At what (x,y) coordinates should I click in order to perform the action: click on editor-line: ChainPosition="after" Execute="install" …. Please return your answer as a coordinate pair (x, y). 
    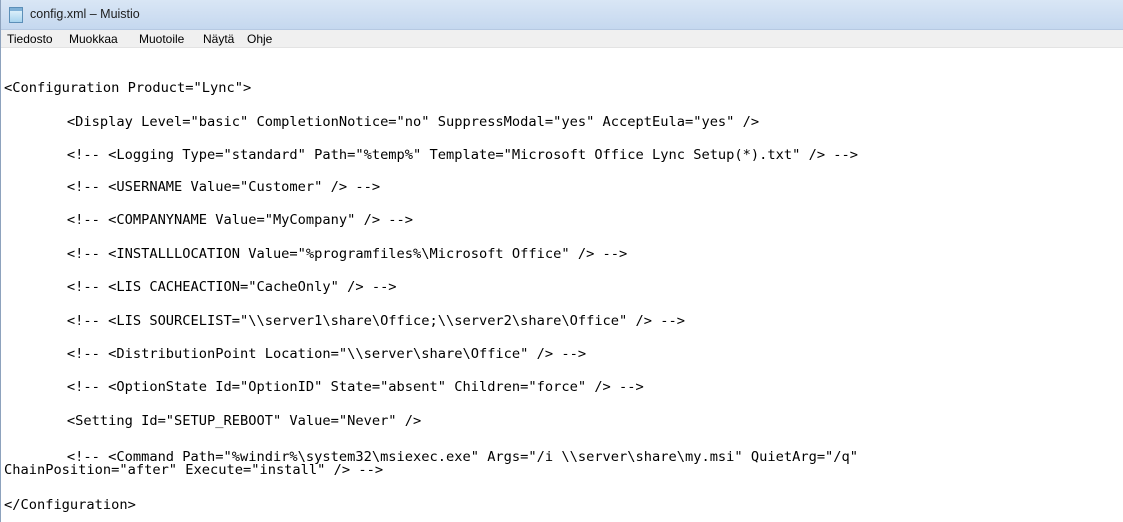
    Looking at the image, I should click on (194, 470).